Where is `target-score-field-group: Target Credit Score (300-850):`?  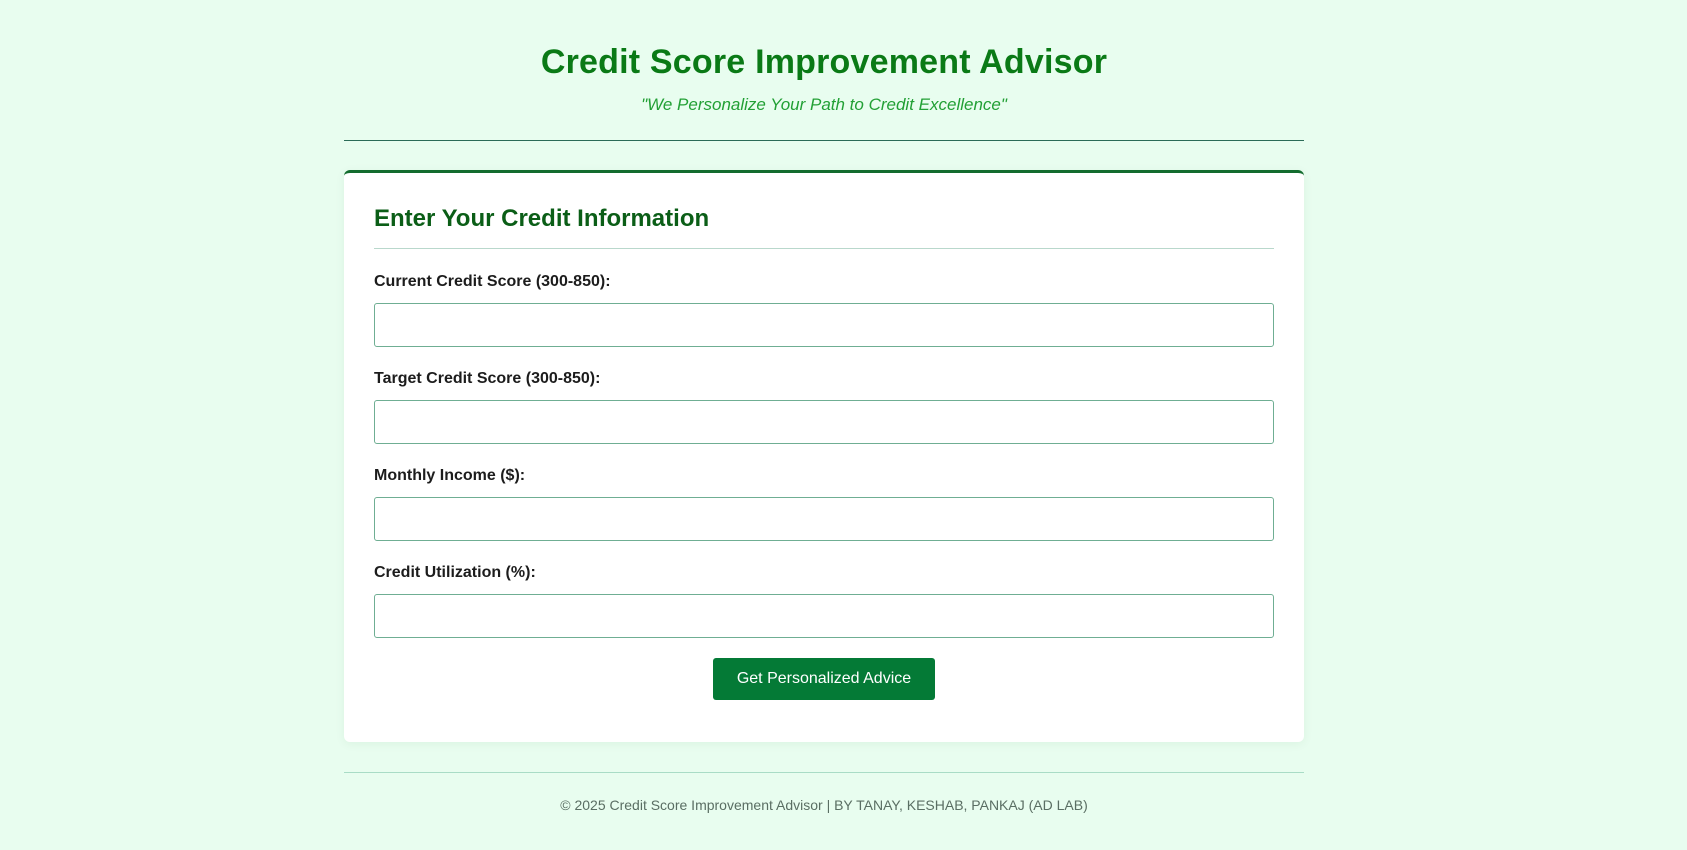 target-score-field-group: Target Credit Score (300-850): is located at coordinates (824, 406).